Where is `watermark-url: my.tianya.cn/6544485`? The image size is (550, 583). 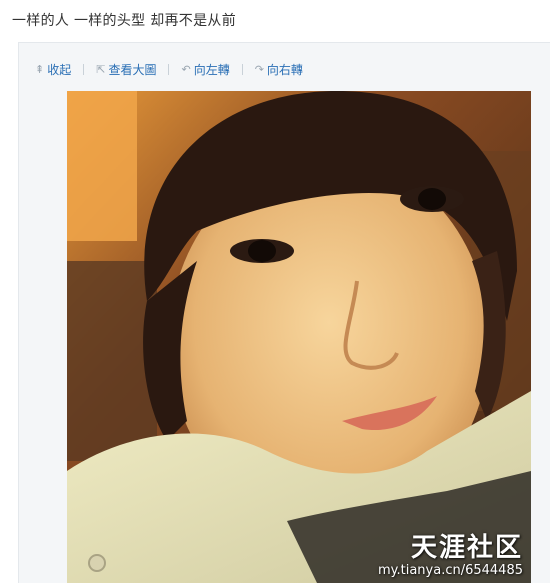
watermark-url: my.tianya.cn/6544485 is located at coordinates (450, 570).